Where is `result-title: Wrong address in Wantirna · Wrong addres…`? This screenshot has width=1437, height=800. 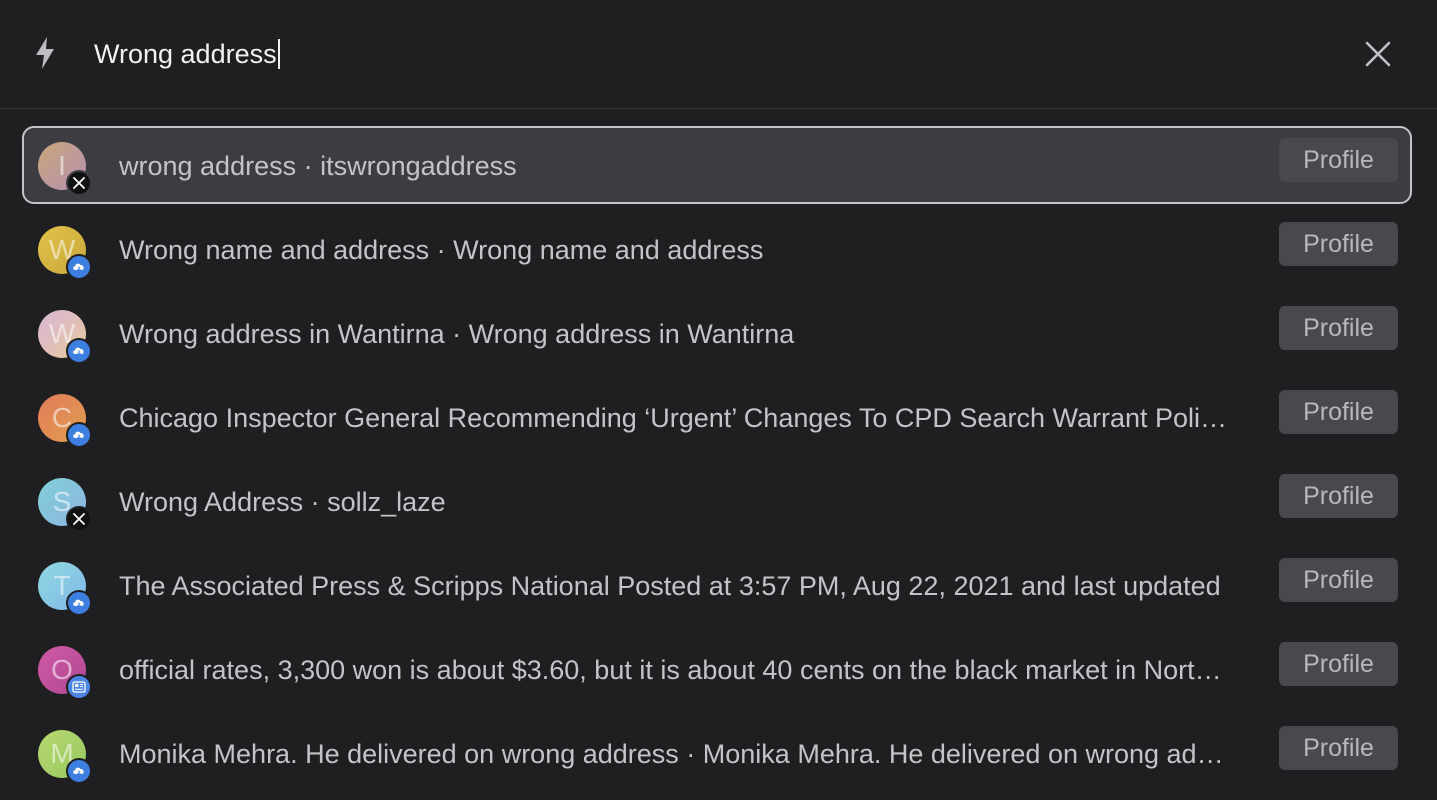 result-title: Wrong address in Wantirna · Wrong addres… is located at coordinates (457, 334).